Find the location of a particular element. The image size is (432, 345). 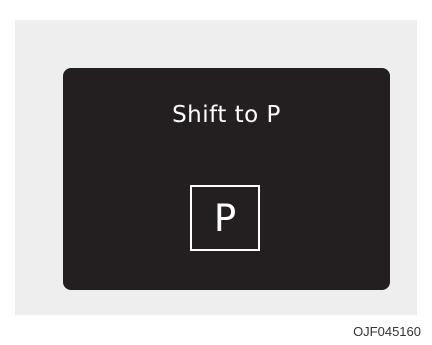

figure-code: OJF045160 is located at coordinates (387, 331).